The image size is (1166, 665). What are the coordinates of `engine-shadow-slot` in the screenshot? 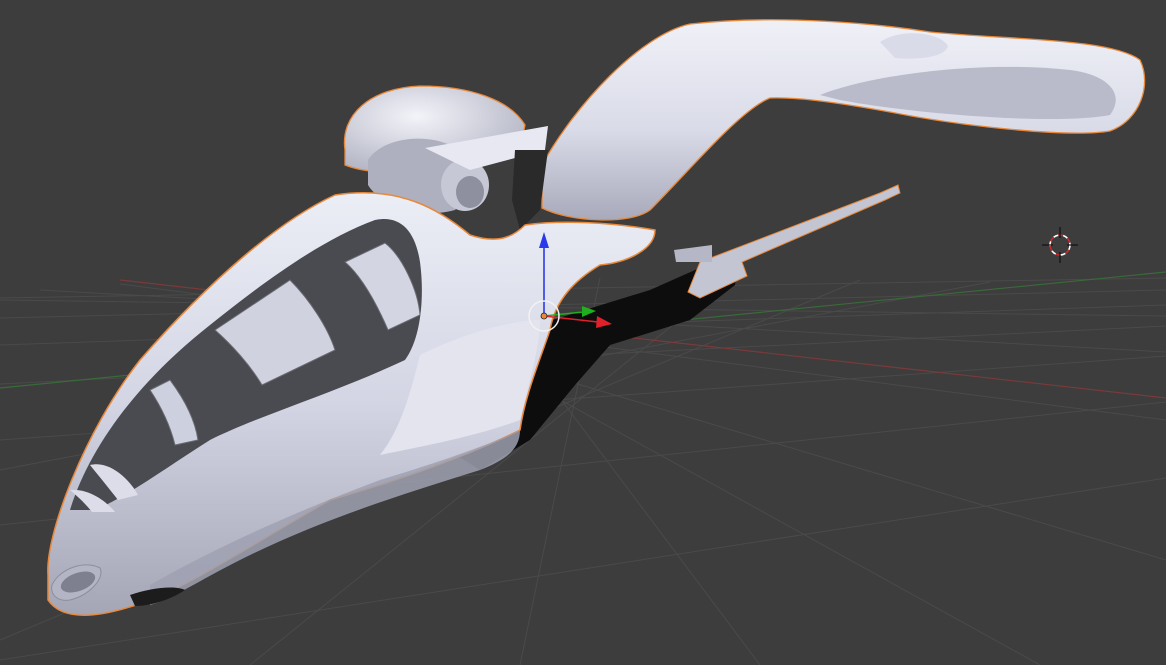 It's located at (530, 190).